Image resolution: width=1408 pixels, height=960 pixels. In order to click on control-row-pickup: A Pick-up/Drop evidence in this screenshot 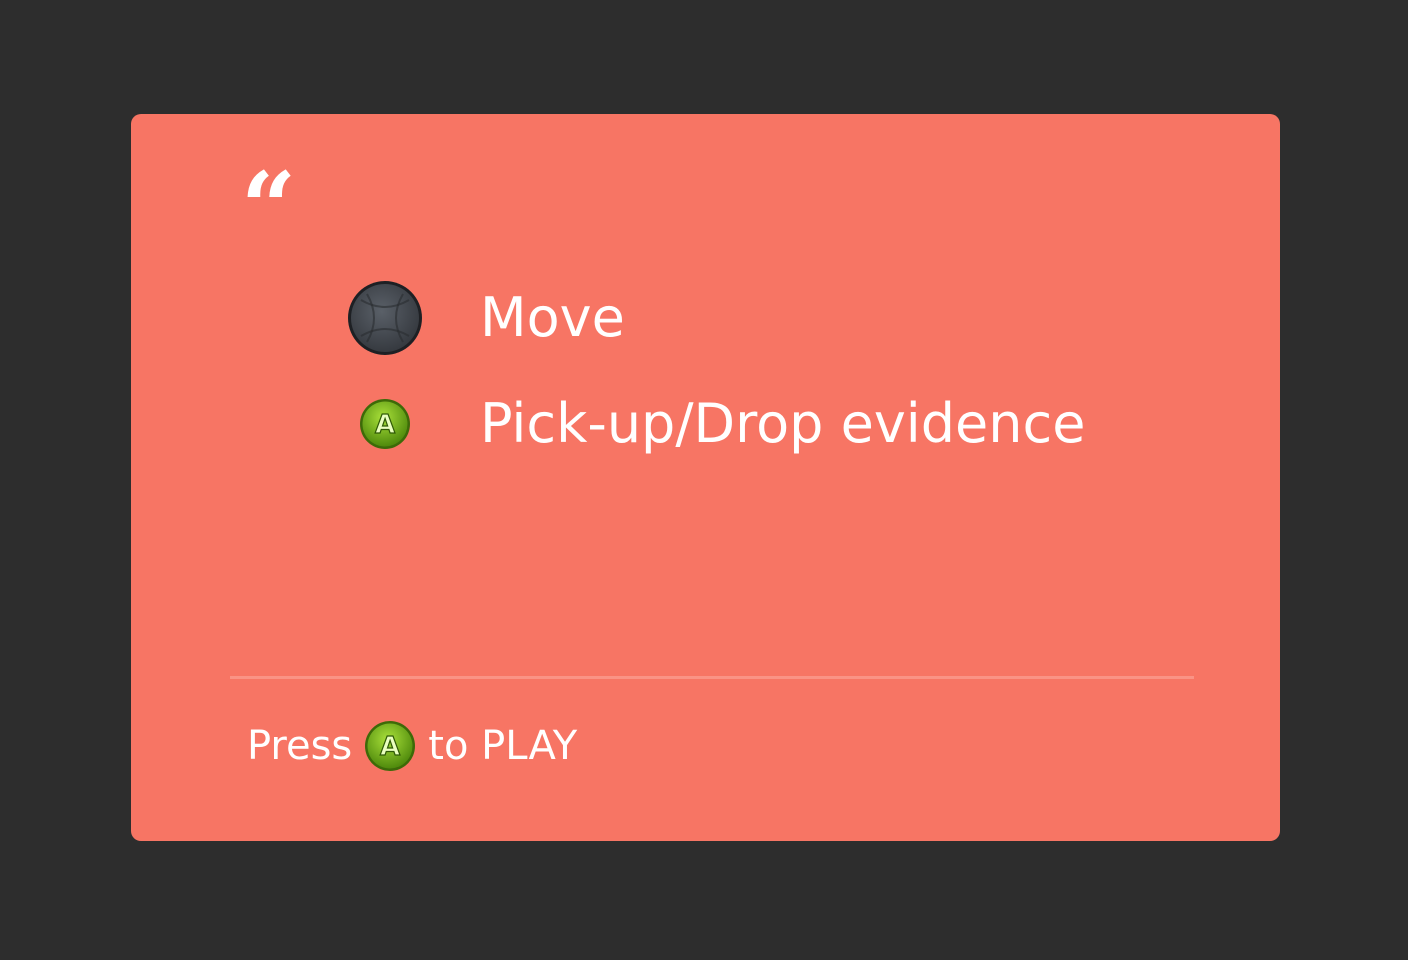, I will do `click(705, 424)`.